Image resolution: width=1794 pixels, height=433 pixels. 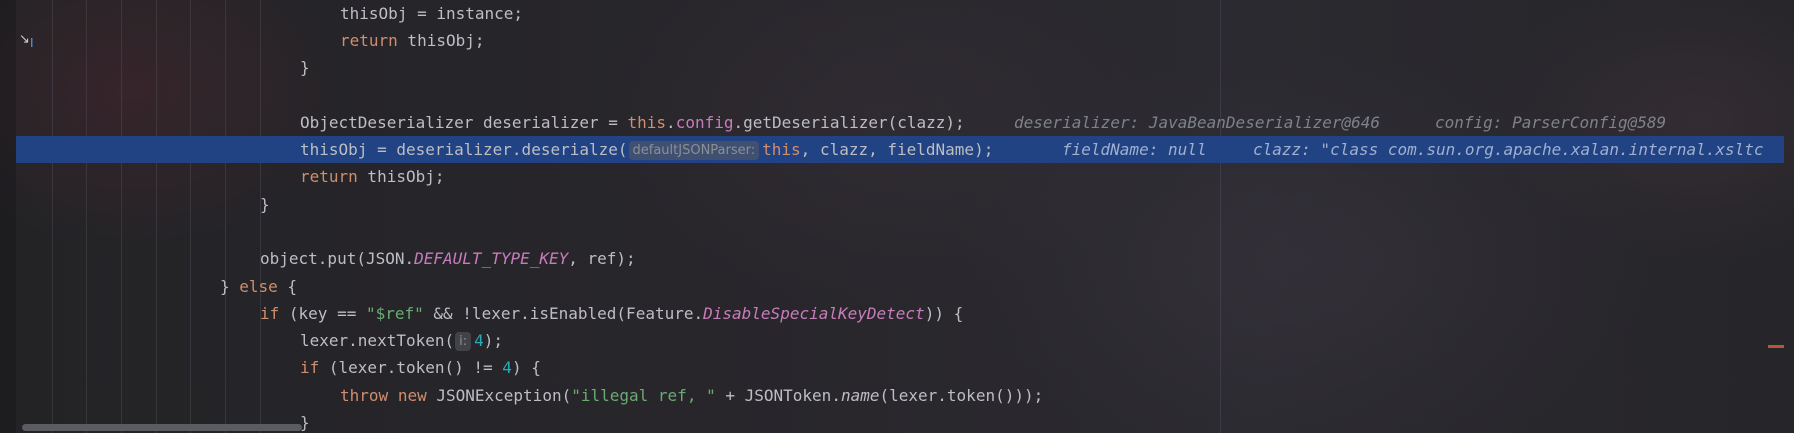 I want to click on line-code: object.put(JSON.DEFAULT_TYPE_KEY, ref);, so click(x=448, y=258).